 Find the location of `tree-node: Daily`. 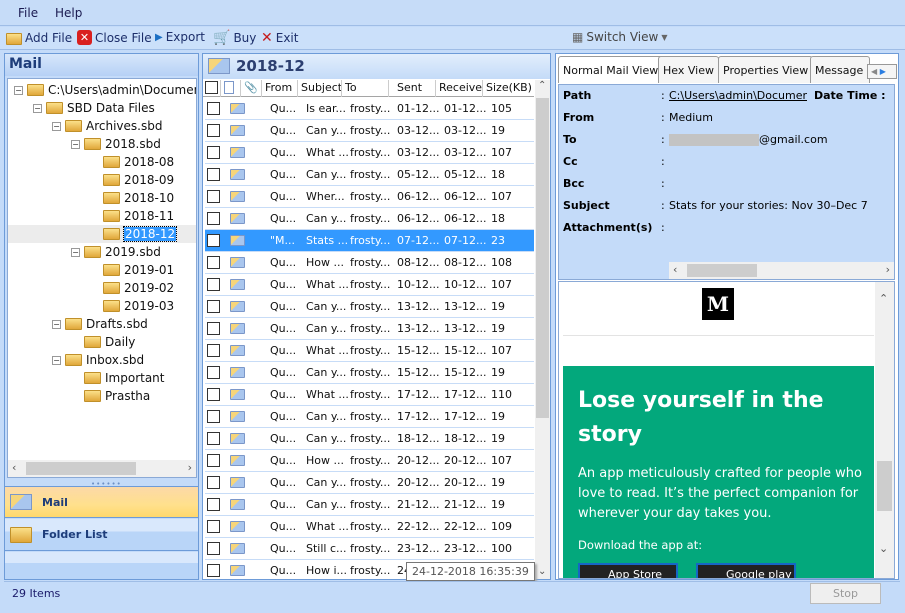

tree-node: Daily is located at coordinates (103, 342).